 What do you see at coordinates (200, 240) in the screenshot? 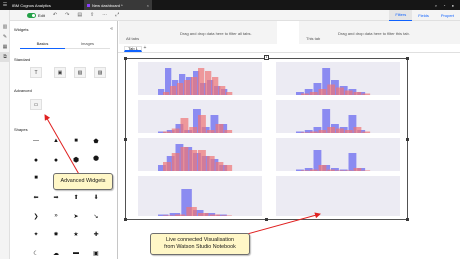
I see `callout-line: Live connected Visualisation` at bounding box center [200, 240].